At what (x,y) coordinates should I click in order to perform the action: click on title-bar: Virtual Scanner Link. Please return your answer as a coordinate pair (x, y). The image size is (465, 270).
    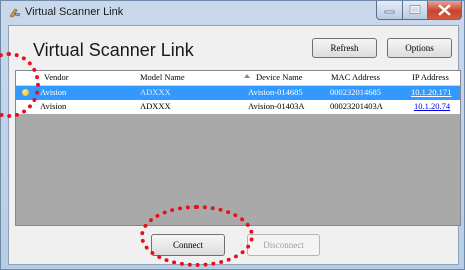
    Looking at the image, I should click on (232, 13).